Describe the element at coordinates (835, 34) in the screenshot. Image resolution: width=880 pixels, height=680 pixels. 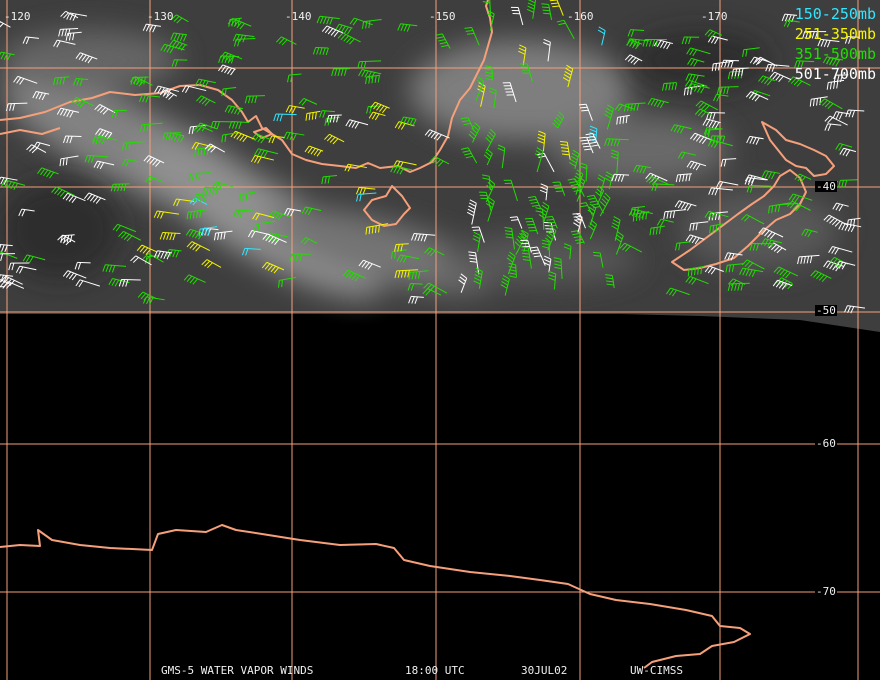
I see `legend-item-251-350mb: 251-350mb` at that location.